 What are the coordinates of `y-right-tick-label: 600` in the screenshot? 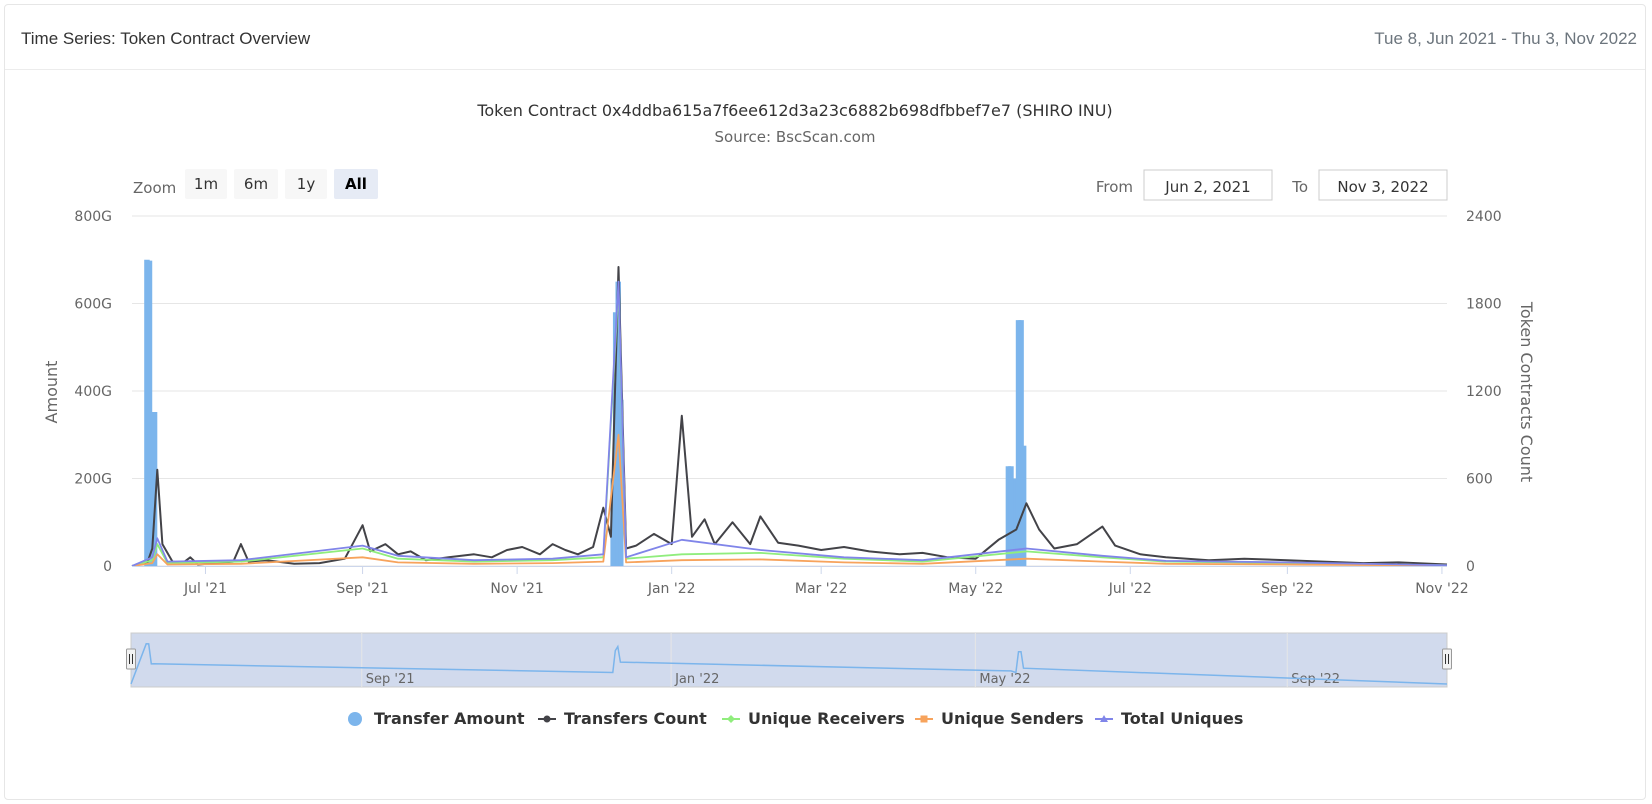 It's located at (1479, 480).